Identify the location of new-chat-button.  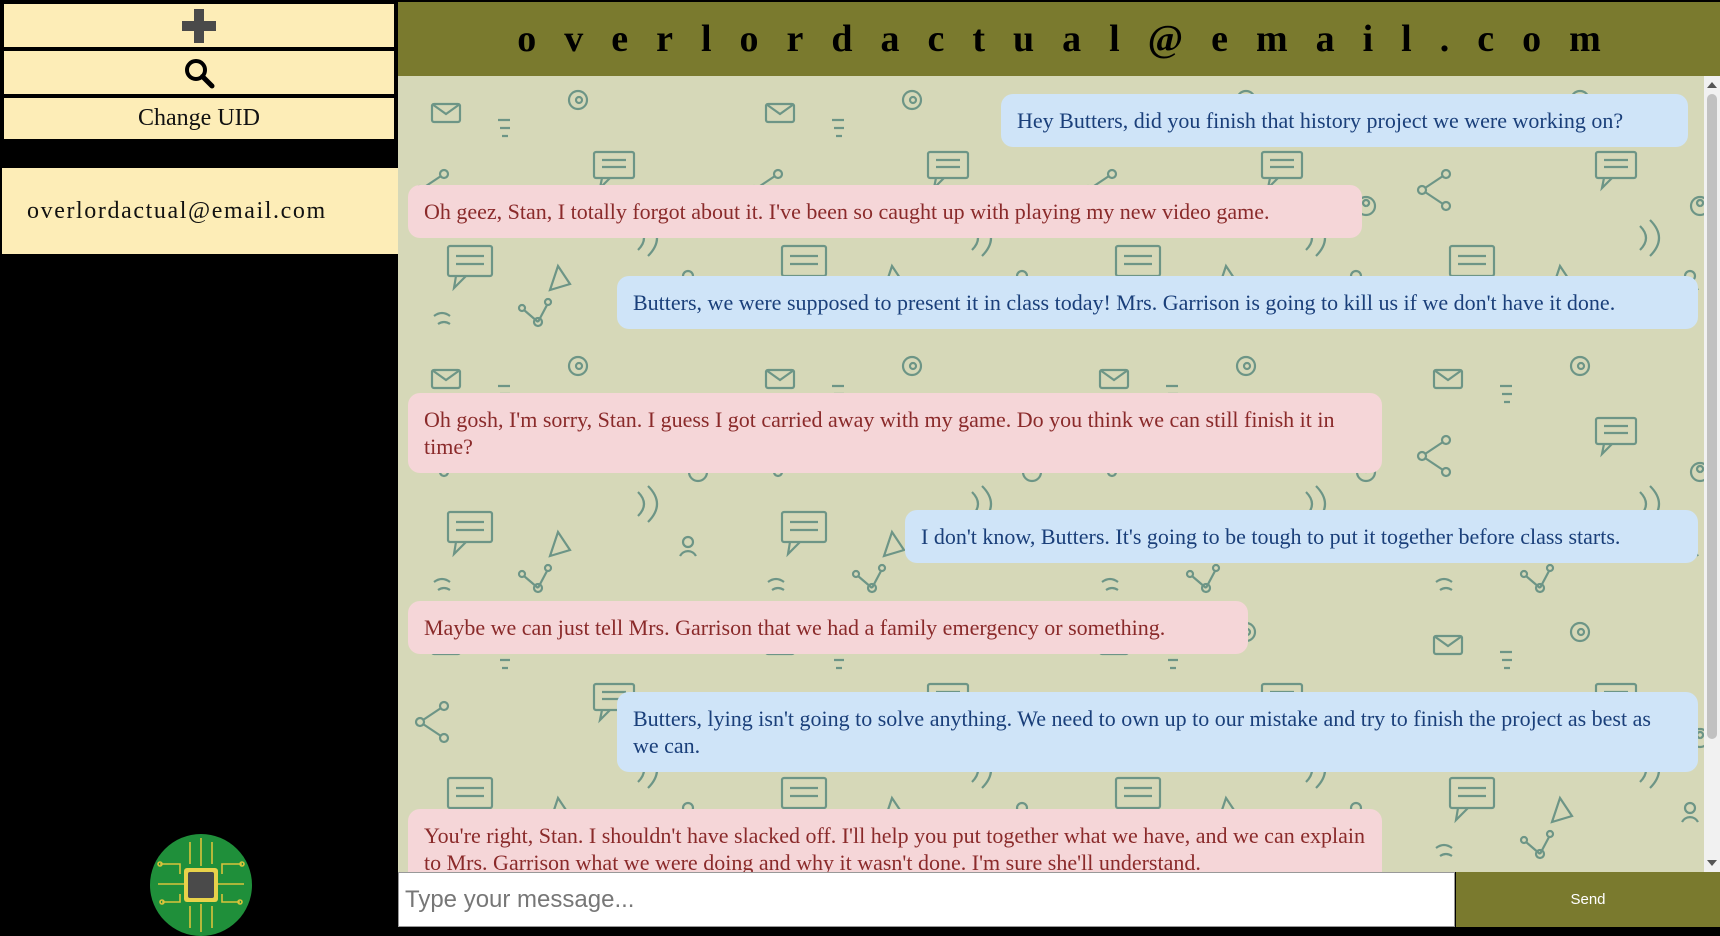
(199, 25).